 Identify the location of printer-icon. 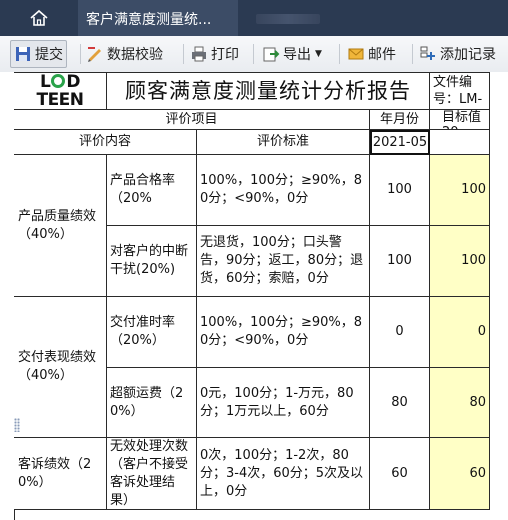
(199, 54).